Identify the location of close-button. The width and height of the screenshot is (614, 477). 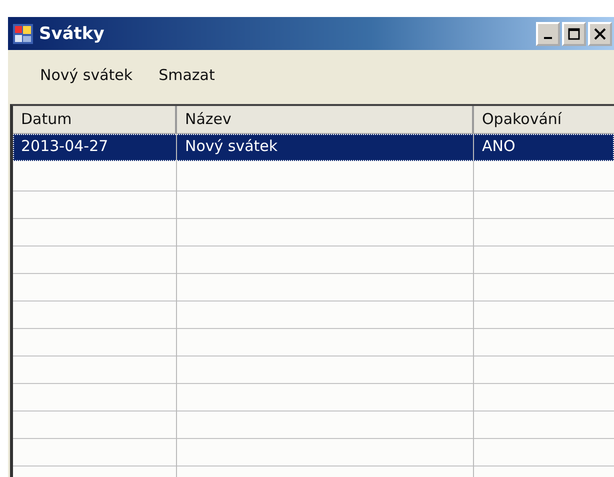
(600, 34).